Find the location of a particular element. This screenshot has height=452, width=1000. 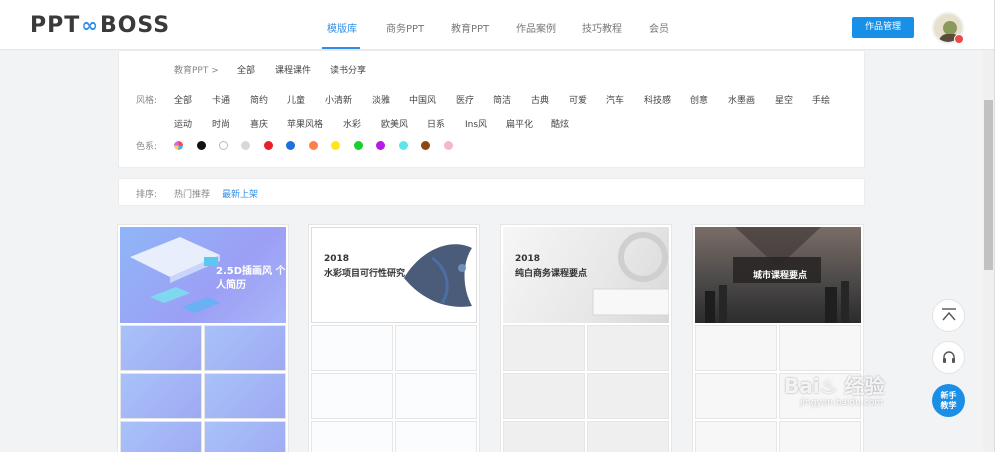

style-option: 水彩 is located at coordinates (352, 123).